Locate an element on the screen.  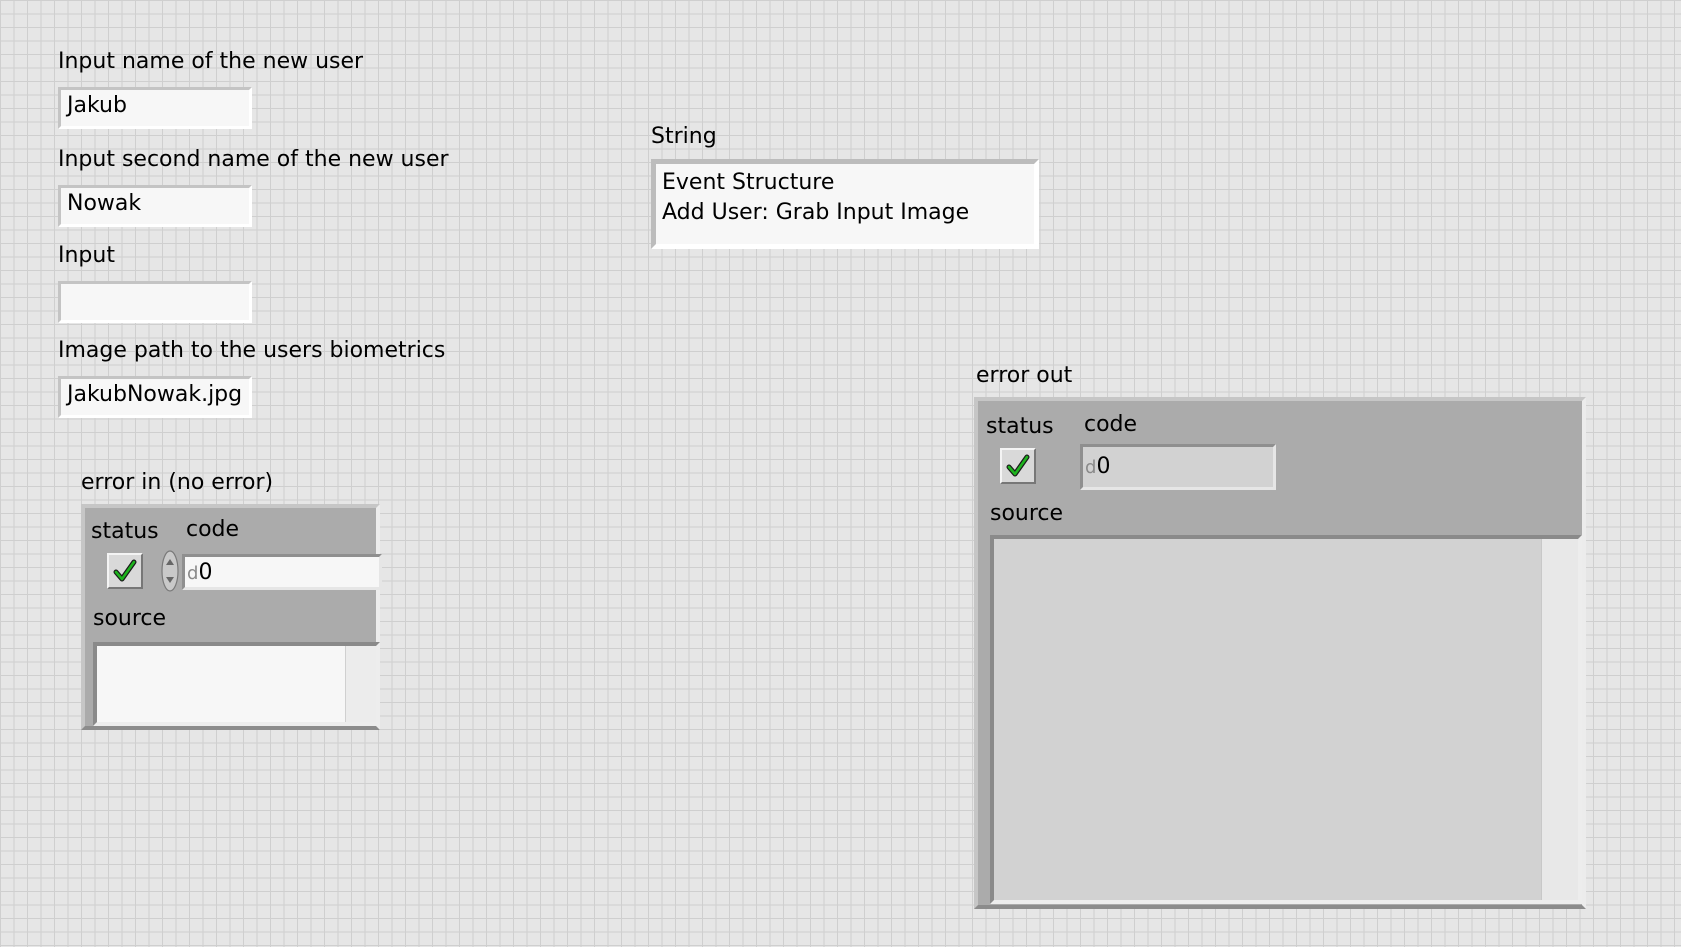
second-name-label: Input second name of the new user is located at coordinates (253, 159).